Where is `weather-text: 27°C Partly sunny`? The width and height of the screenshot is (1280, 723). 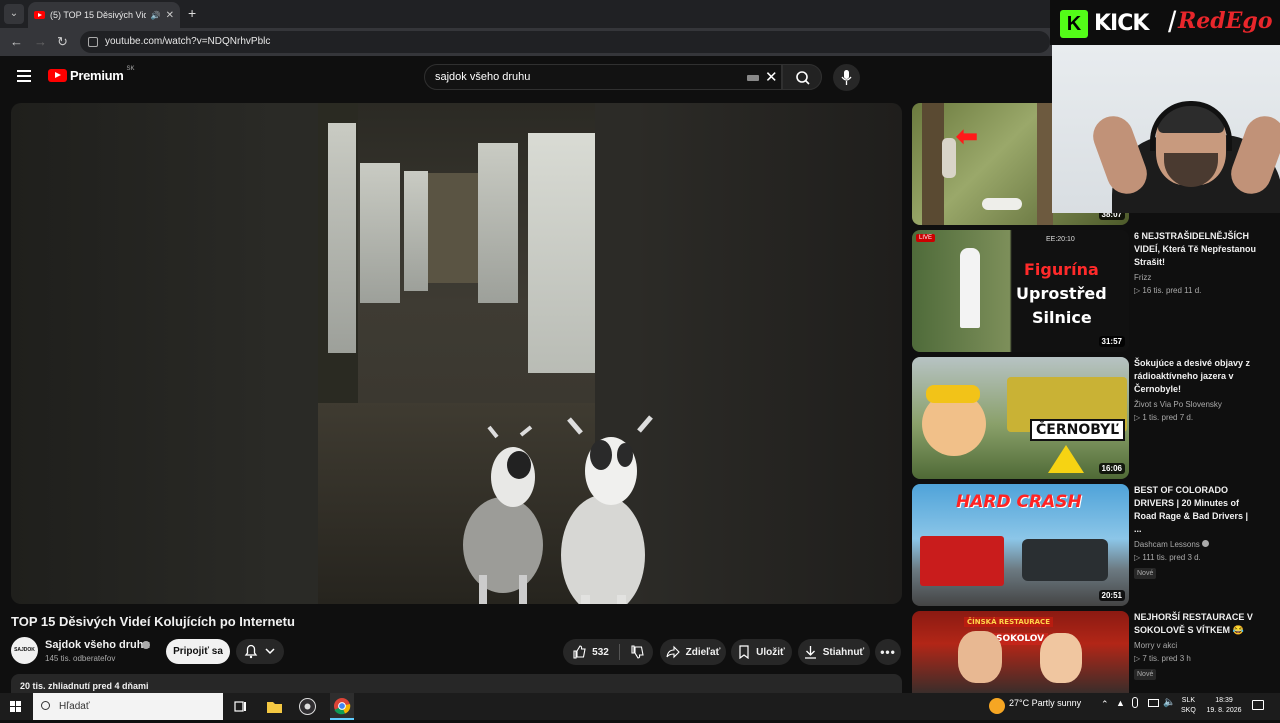 weather-text: 27°C Partly sunny is located at coordinates (1045, 703).